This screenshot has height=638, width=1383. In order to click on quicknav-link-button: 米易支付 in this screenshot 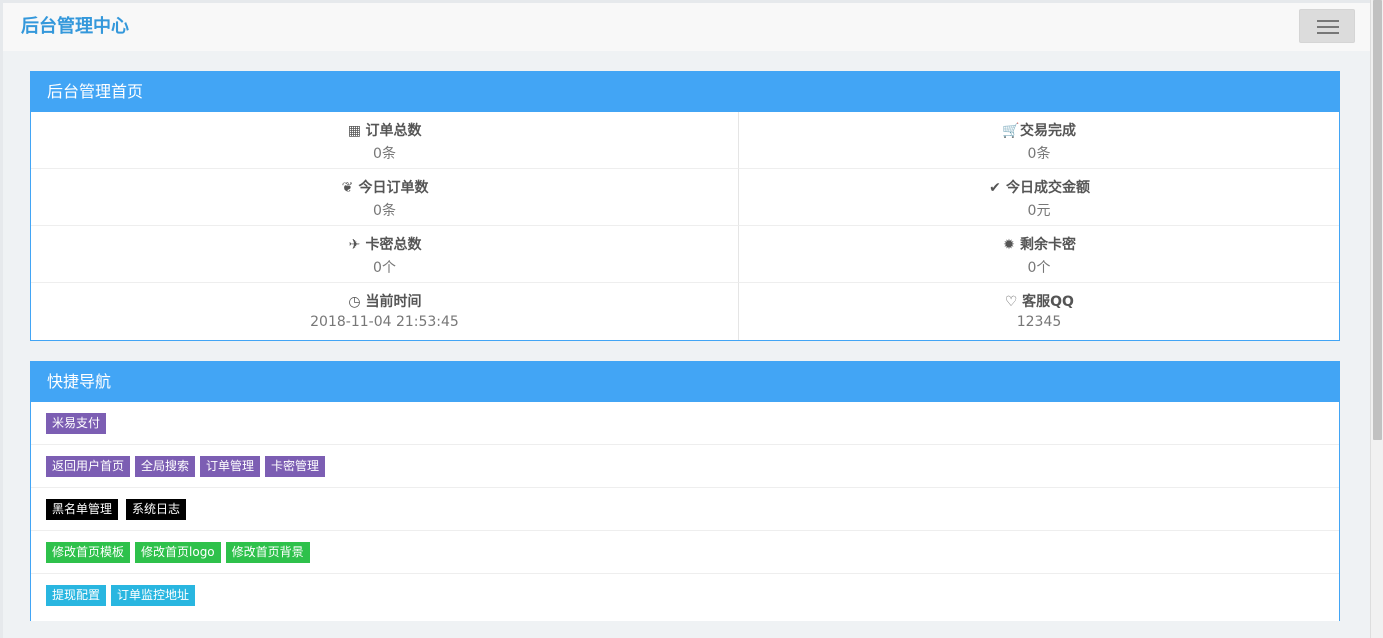, I will do `click(76, 423)`.